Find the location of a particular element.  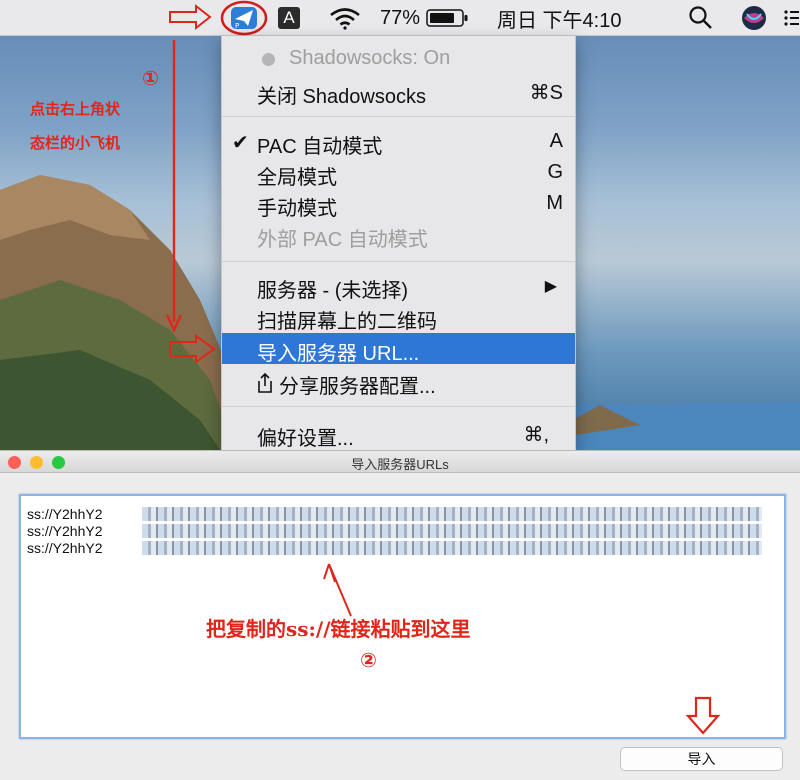

annotation-arrows is located at coordinates (190, 183).